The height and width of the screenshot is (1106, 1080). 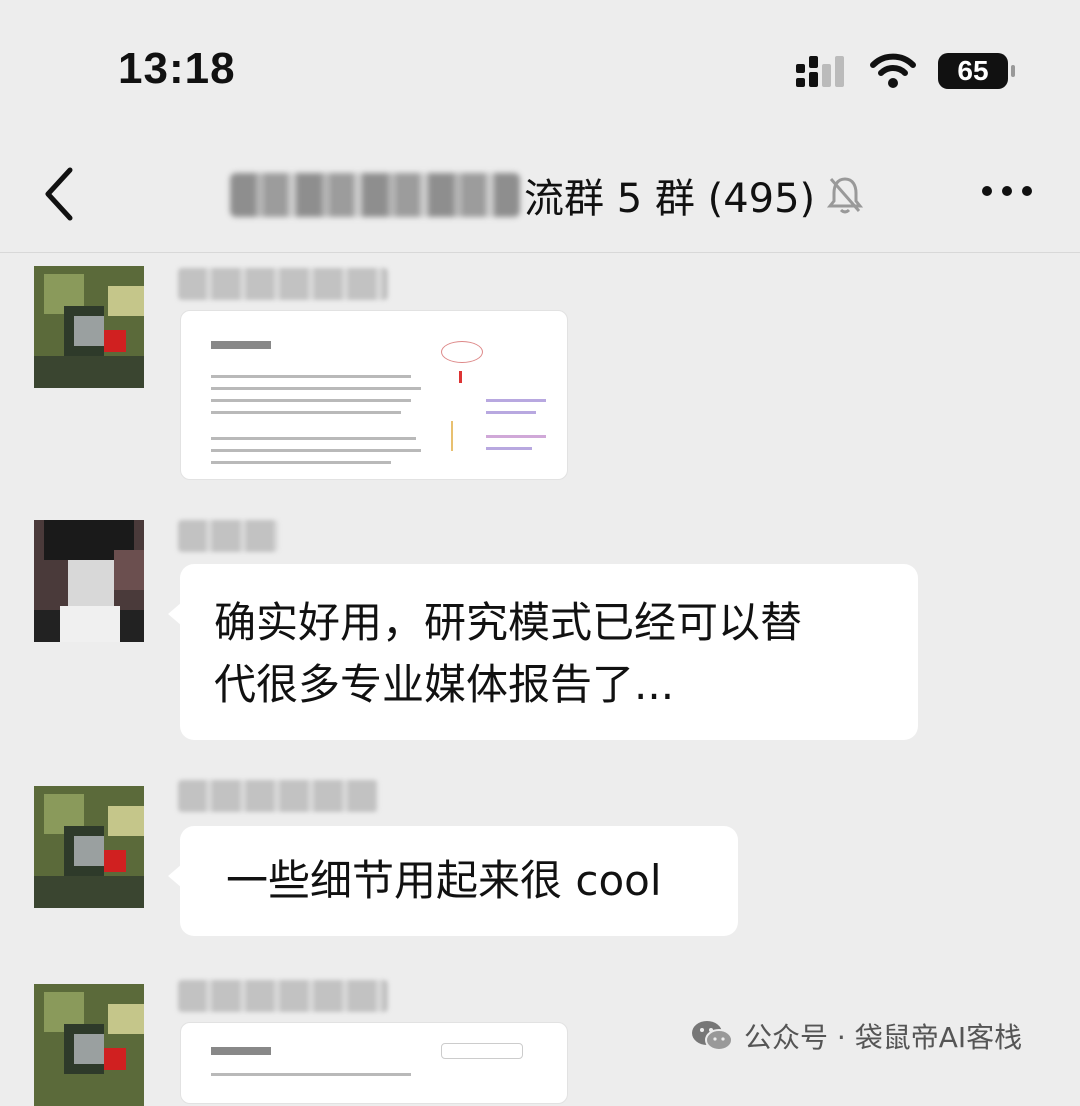 What do you see at coordinates (508, 622) in the screenshot?
I see `message-line: 确实好用，研究模式已经可以替` at bounding box center [508, 622].